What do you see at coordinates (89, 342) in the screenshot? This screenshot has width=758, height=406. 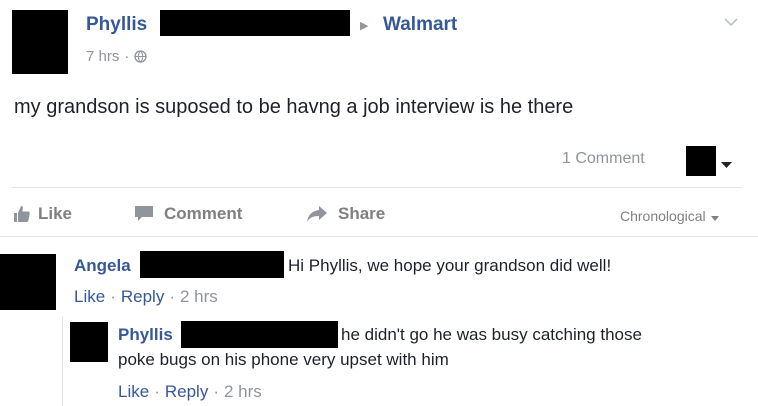 I see `reply-avatar-redacted` at bounding box center [89, 342].